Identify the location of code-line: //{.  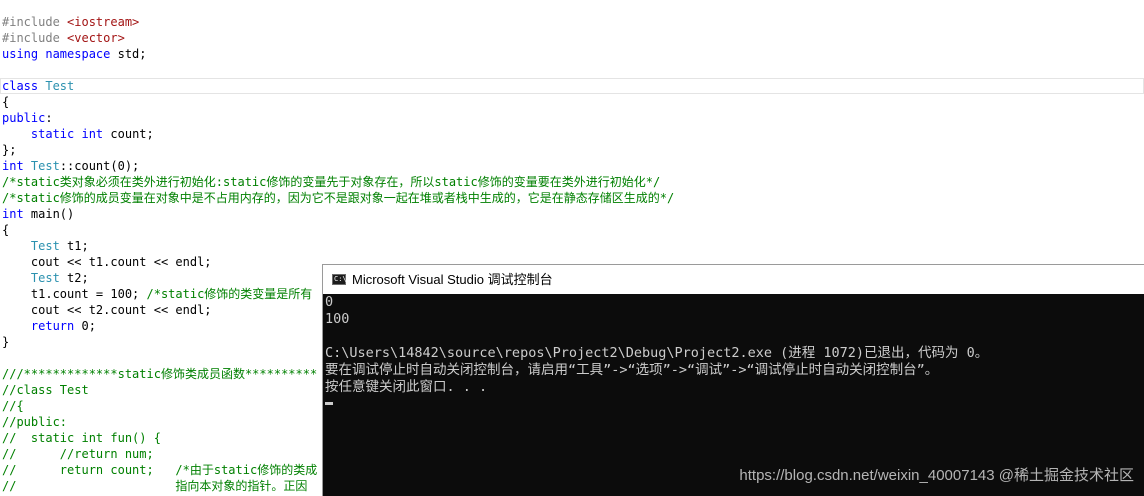
(13, 406).